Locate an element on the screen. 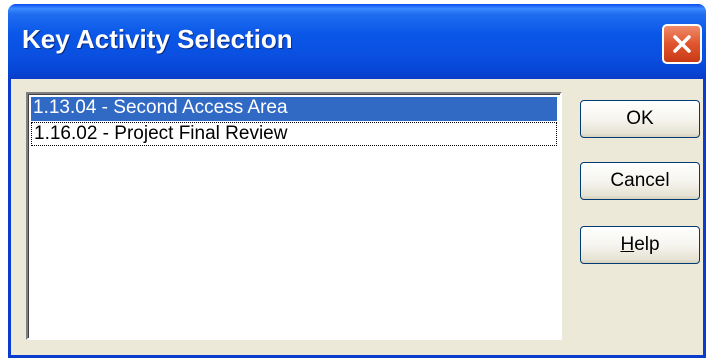 This screenshot has width=706, height=358. close-x-icon is located at coordinates (682, 44).